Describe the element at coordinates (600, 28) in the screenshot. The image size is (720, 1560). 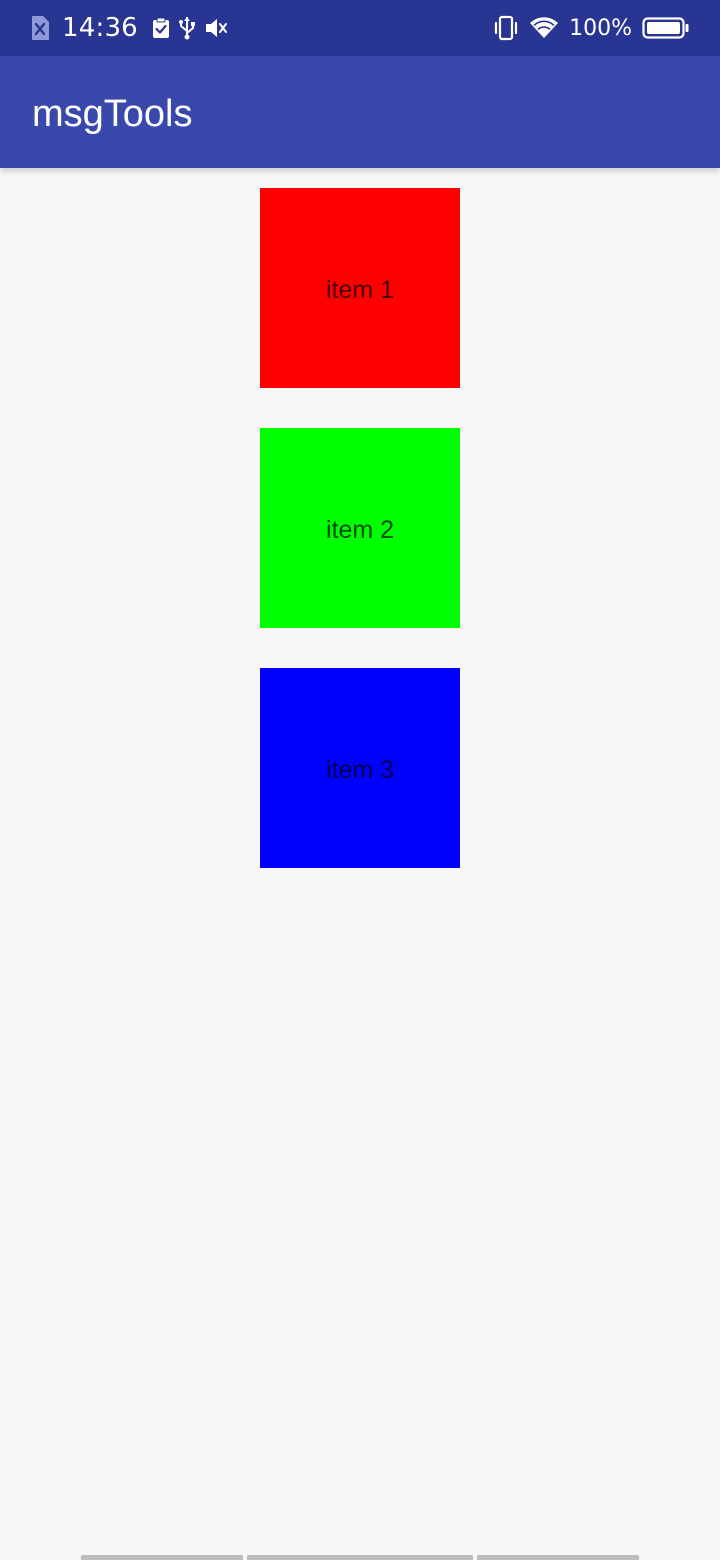
I see `battery-percent: 100%` at that location.